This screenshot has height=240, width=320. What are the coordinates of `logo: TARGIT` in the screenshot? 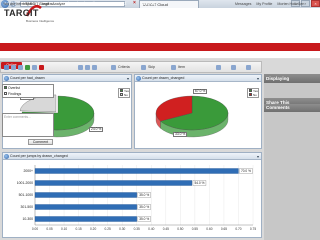 It's located at (21, 13).